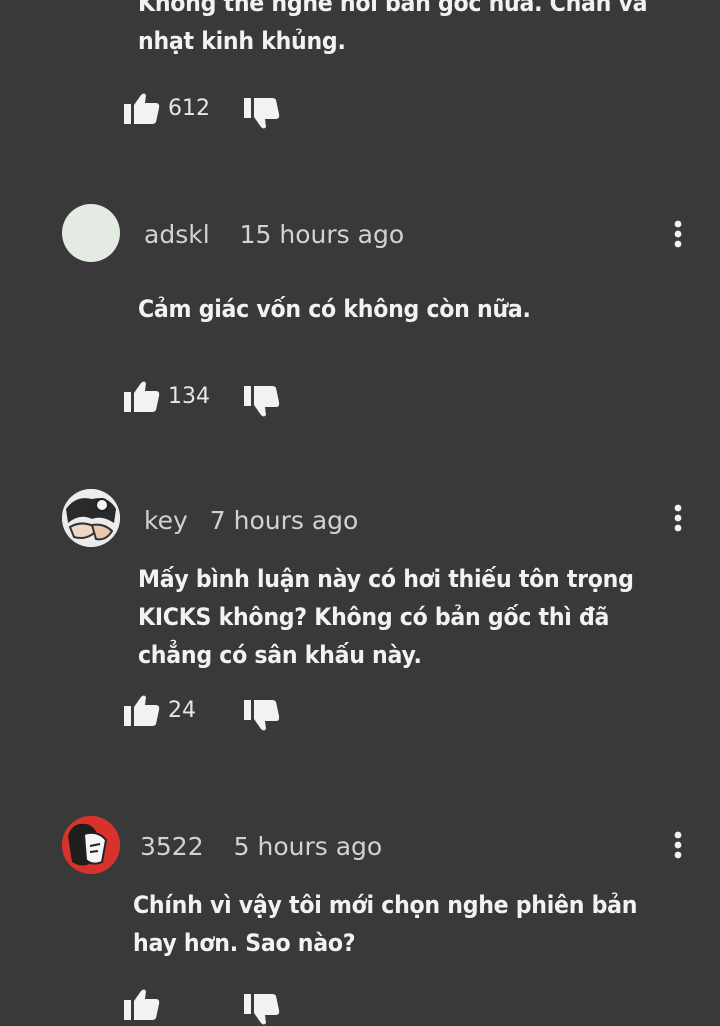 The width and height of the screenshot is (720, 1026). What do you see at coordinates (322, 234) in the screenshot?
I see `comment-time: 15 hours ago` at bounding box center [322, 234].